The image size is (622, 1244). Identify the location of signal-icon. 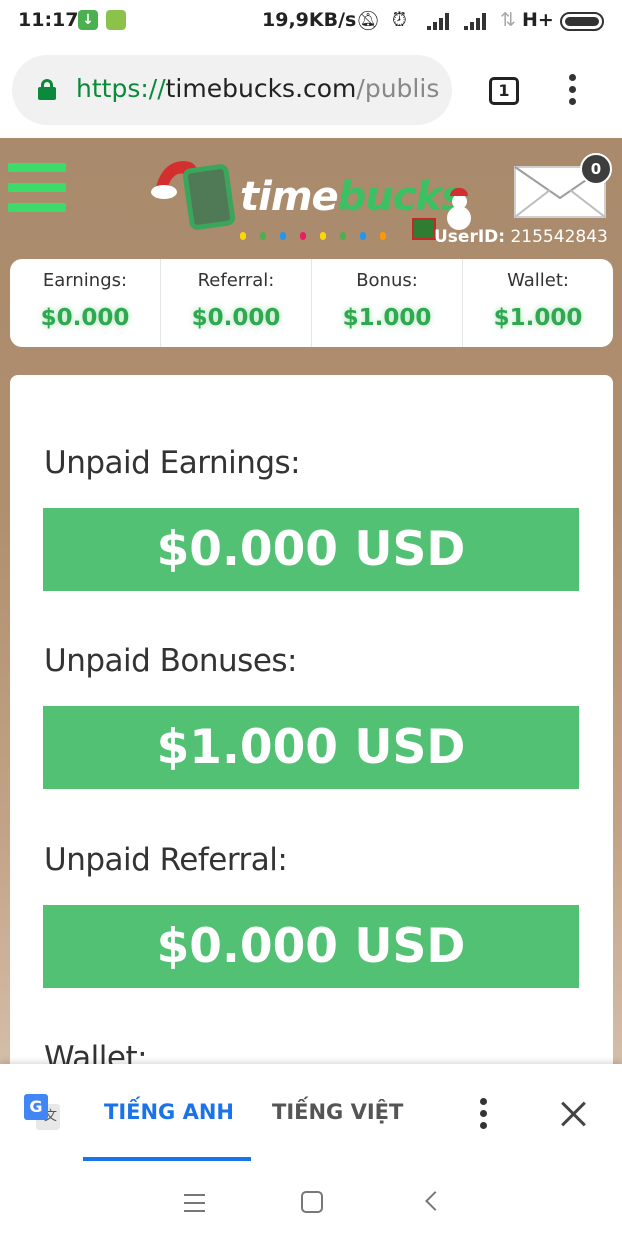
(440, 21).